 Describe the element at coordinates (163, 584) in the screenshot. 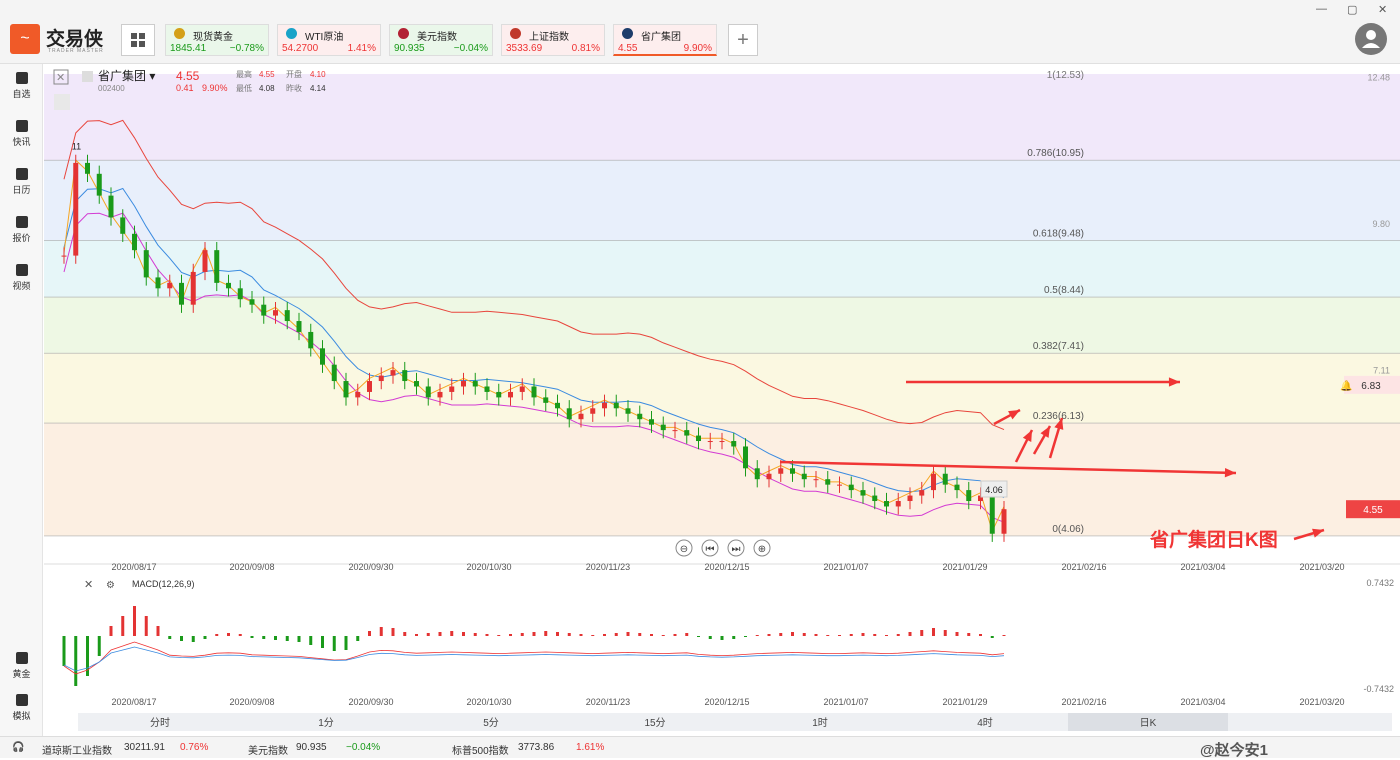

I see `macd-title: MACD(12,26,9)` at that location.